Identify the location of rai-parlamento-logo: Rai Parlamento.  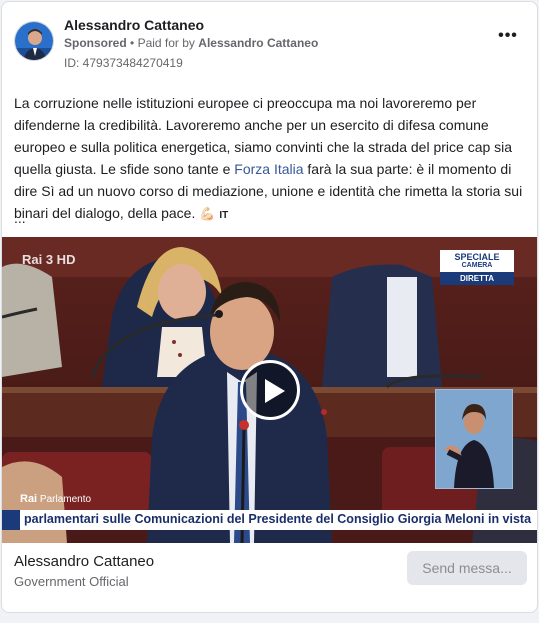
(55, 499).